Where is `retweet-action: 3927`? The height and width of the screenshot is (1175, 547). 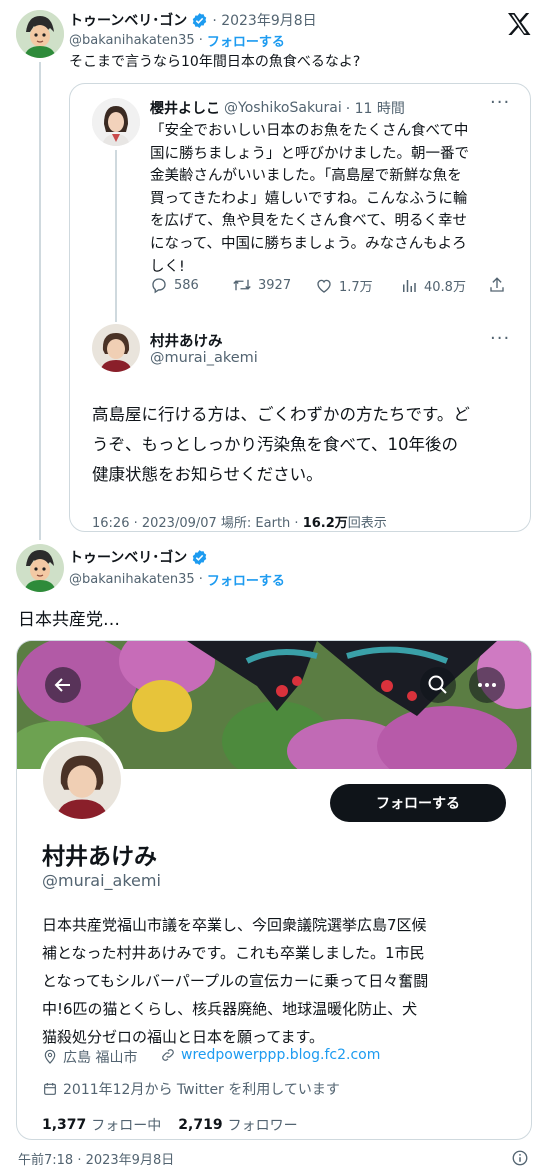
retweet-action: 3927 is located at coordinates (261, 285).